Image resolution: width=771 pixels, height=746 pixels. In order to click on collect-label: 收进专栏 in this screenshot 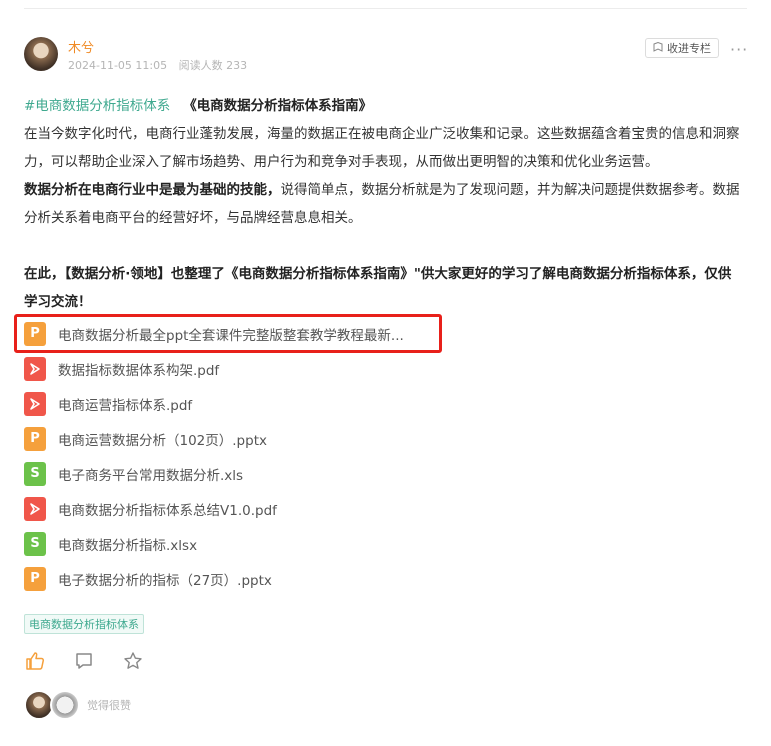, I will do `click(689, 48)`.